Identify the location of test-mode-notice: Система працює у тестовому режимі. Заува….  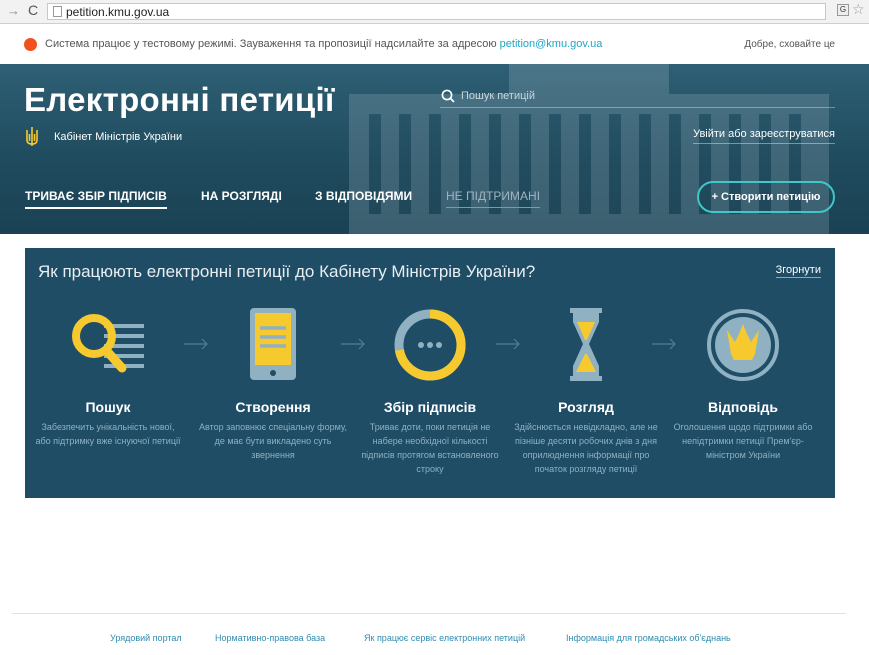
(434, 44).